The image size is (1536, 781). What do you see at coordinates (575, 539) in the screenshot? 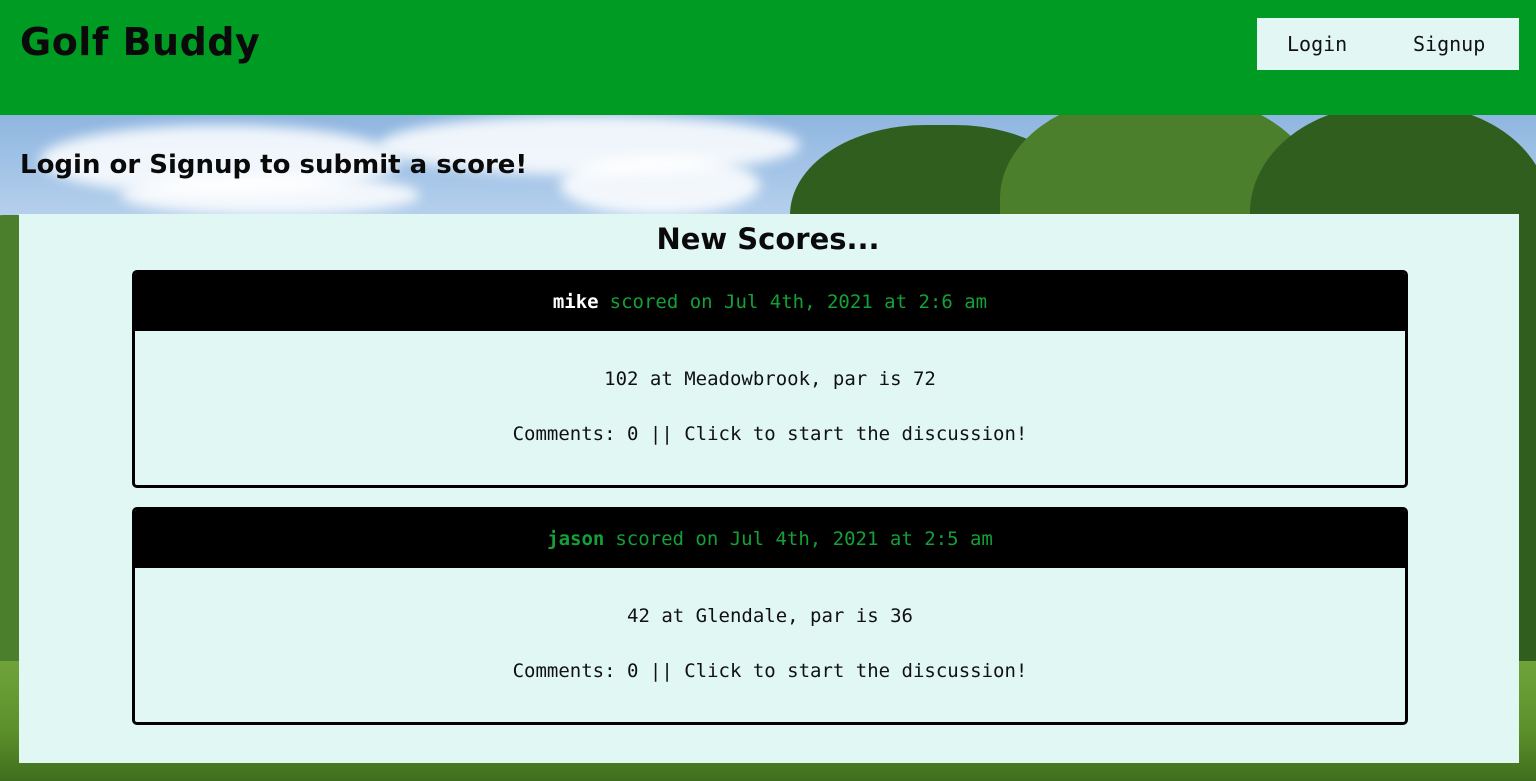
I see `score-username: jason` at bounding box center [575, 539].